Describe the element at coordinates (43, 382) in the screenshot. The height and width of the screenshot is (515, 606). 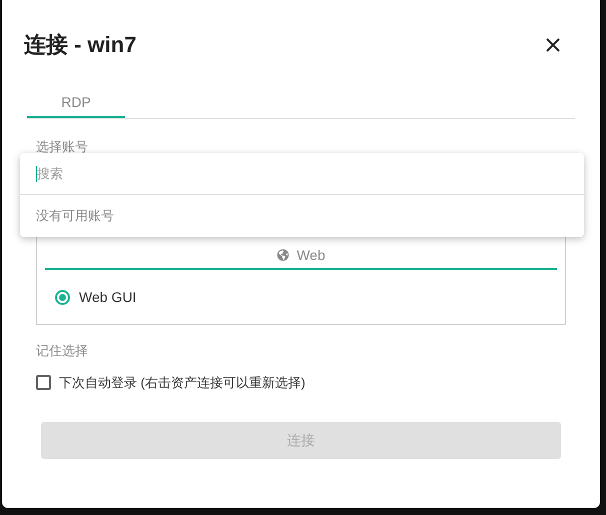
I see `checkbox` at that location.